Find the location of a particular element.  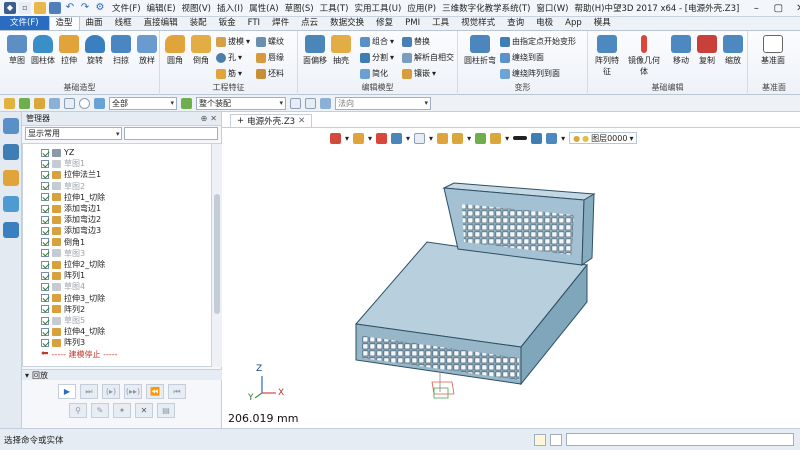

tree-item: 草图2 is located at coordinates (63, 186).